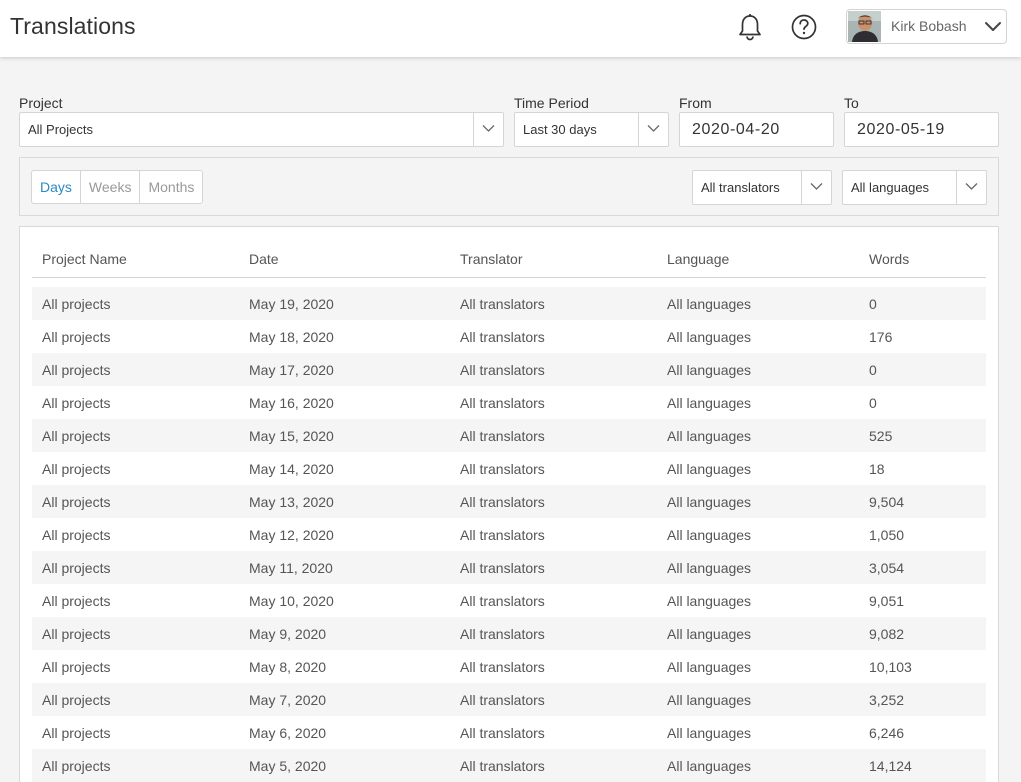 The width and height of the screenshot is (1021, 782). What do you see at coordinates (804, 27) in the screenshot?
I see `help-circle-icon` at bounding box center [804, 27].